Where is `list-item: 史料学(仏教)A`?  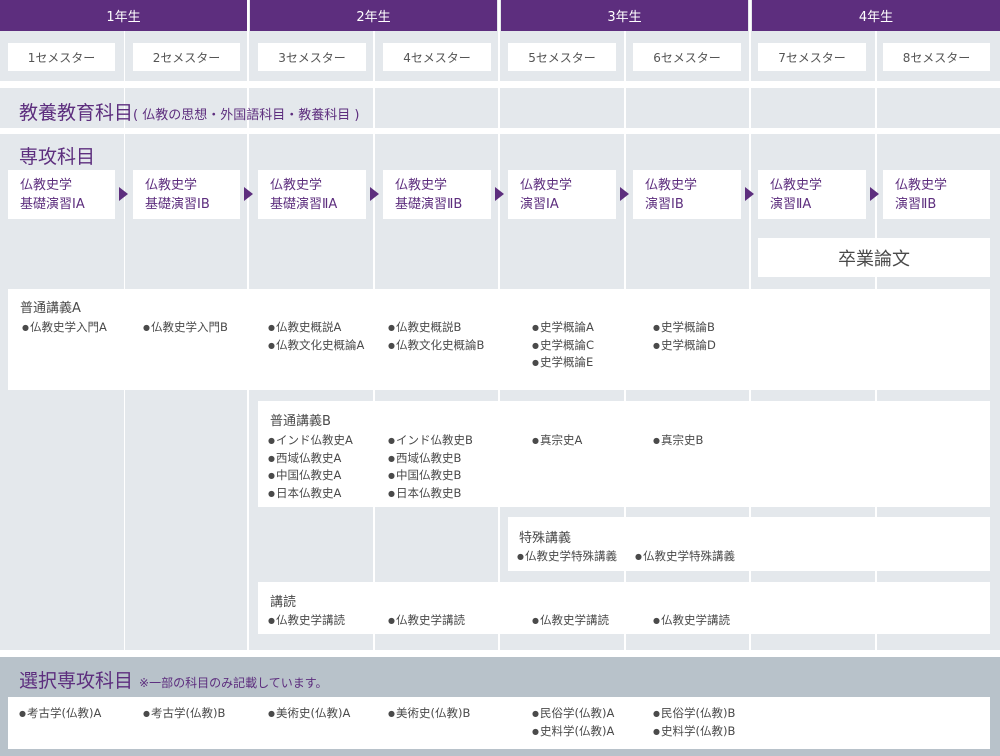
list-item: 史料学(仏教)A is located at coordinates (573, 732).